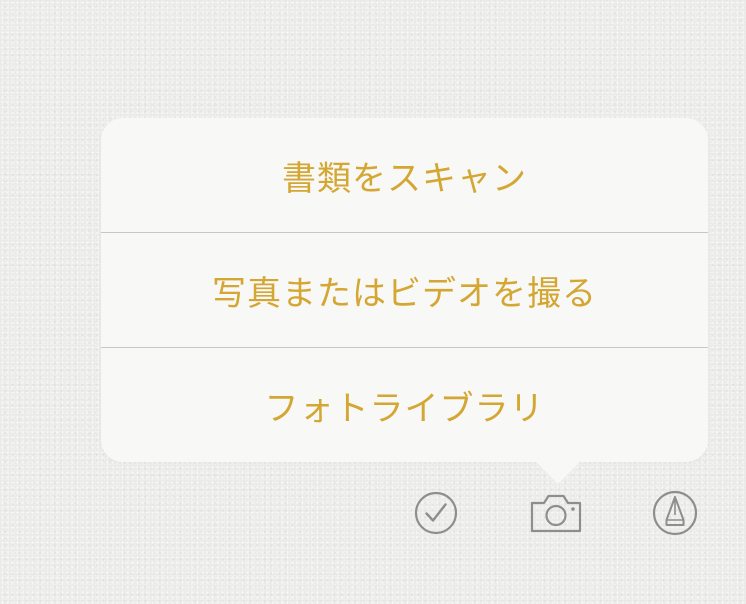 The width and height of the screenshot is (746, 604). Describe the element at coordinates (404, 293) in the screenshot. I see `menu-item-label: 写真またはビデオを撮る` at that location.